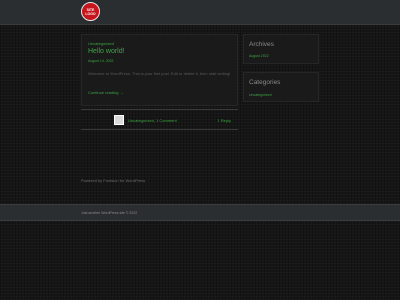  Describe the element at coordinates (152, 120) in the screenshot. I see `post-meta-links: Uncategorized, 1 Comment` at that location.